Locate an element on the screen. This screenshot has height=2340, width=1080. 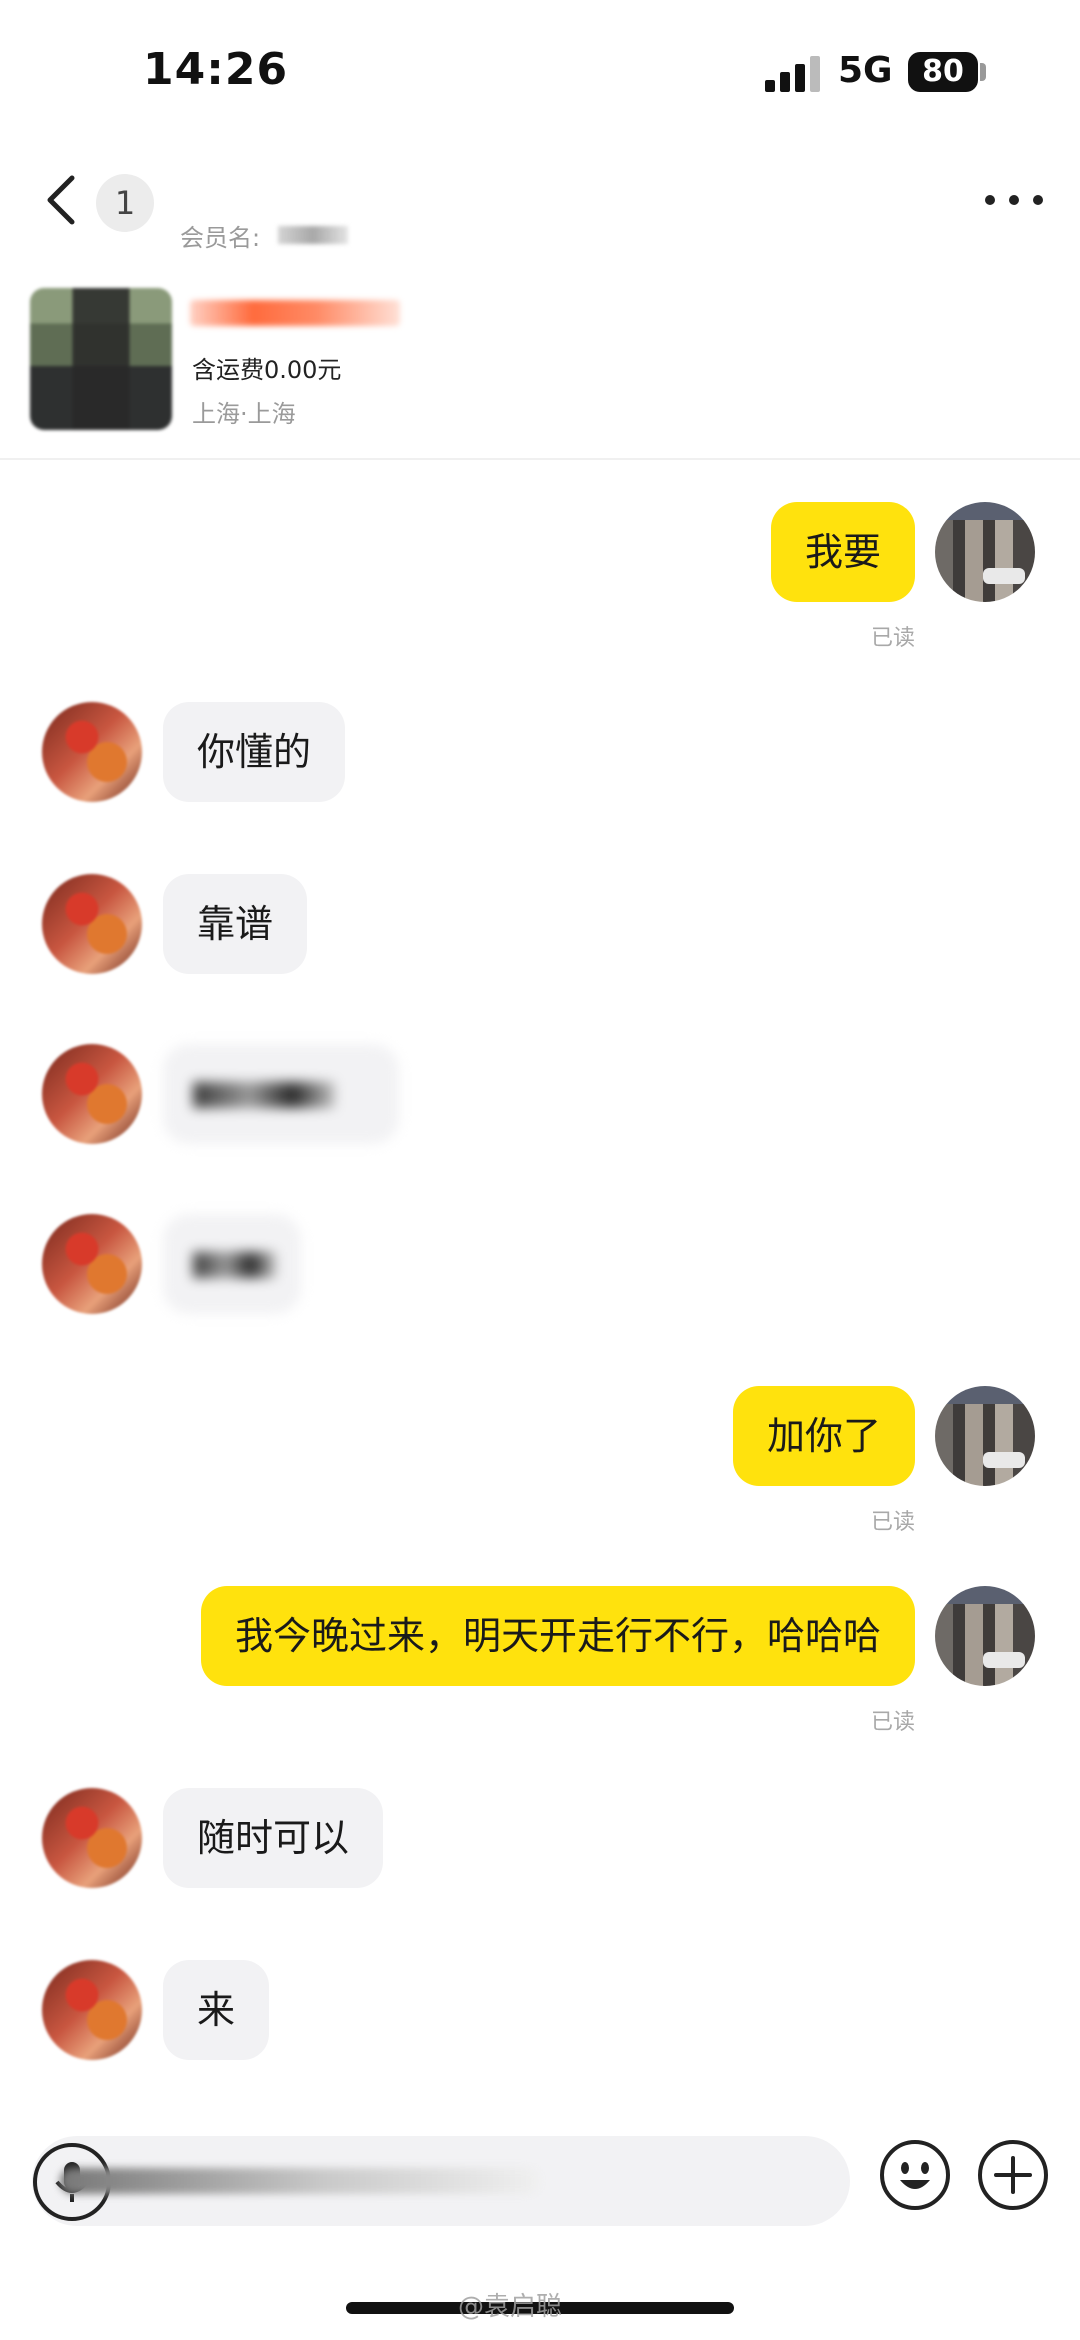
input-redaction is located at coordinates (300, 2181).